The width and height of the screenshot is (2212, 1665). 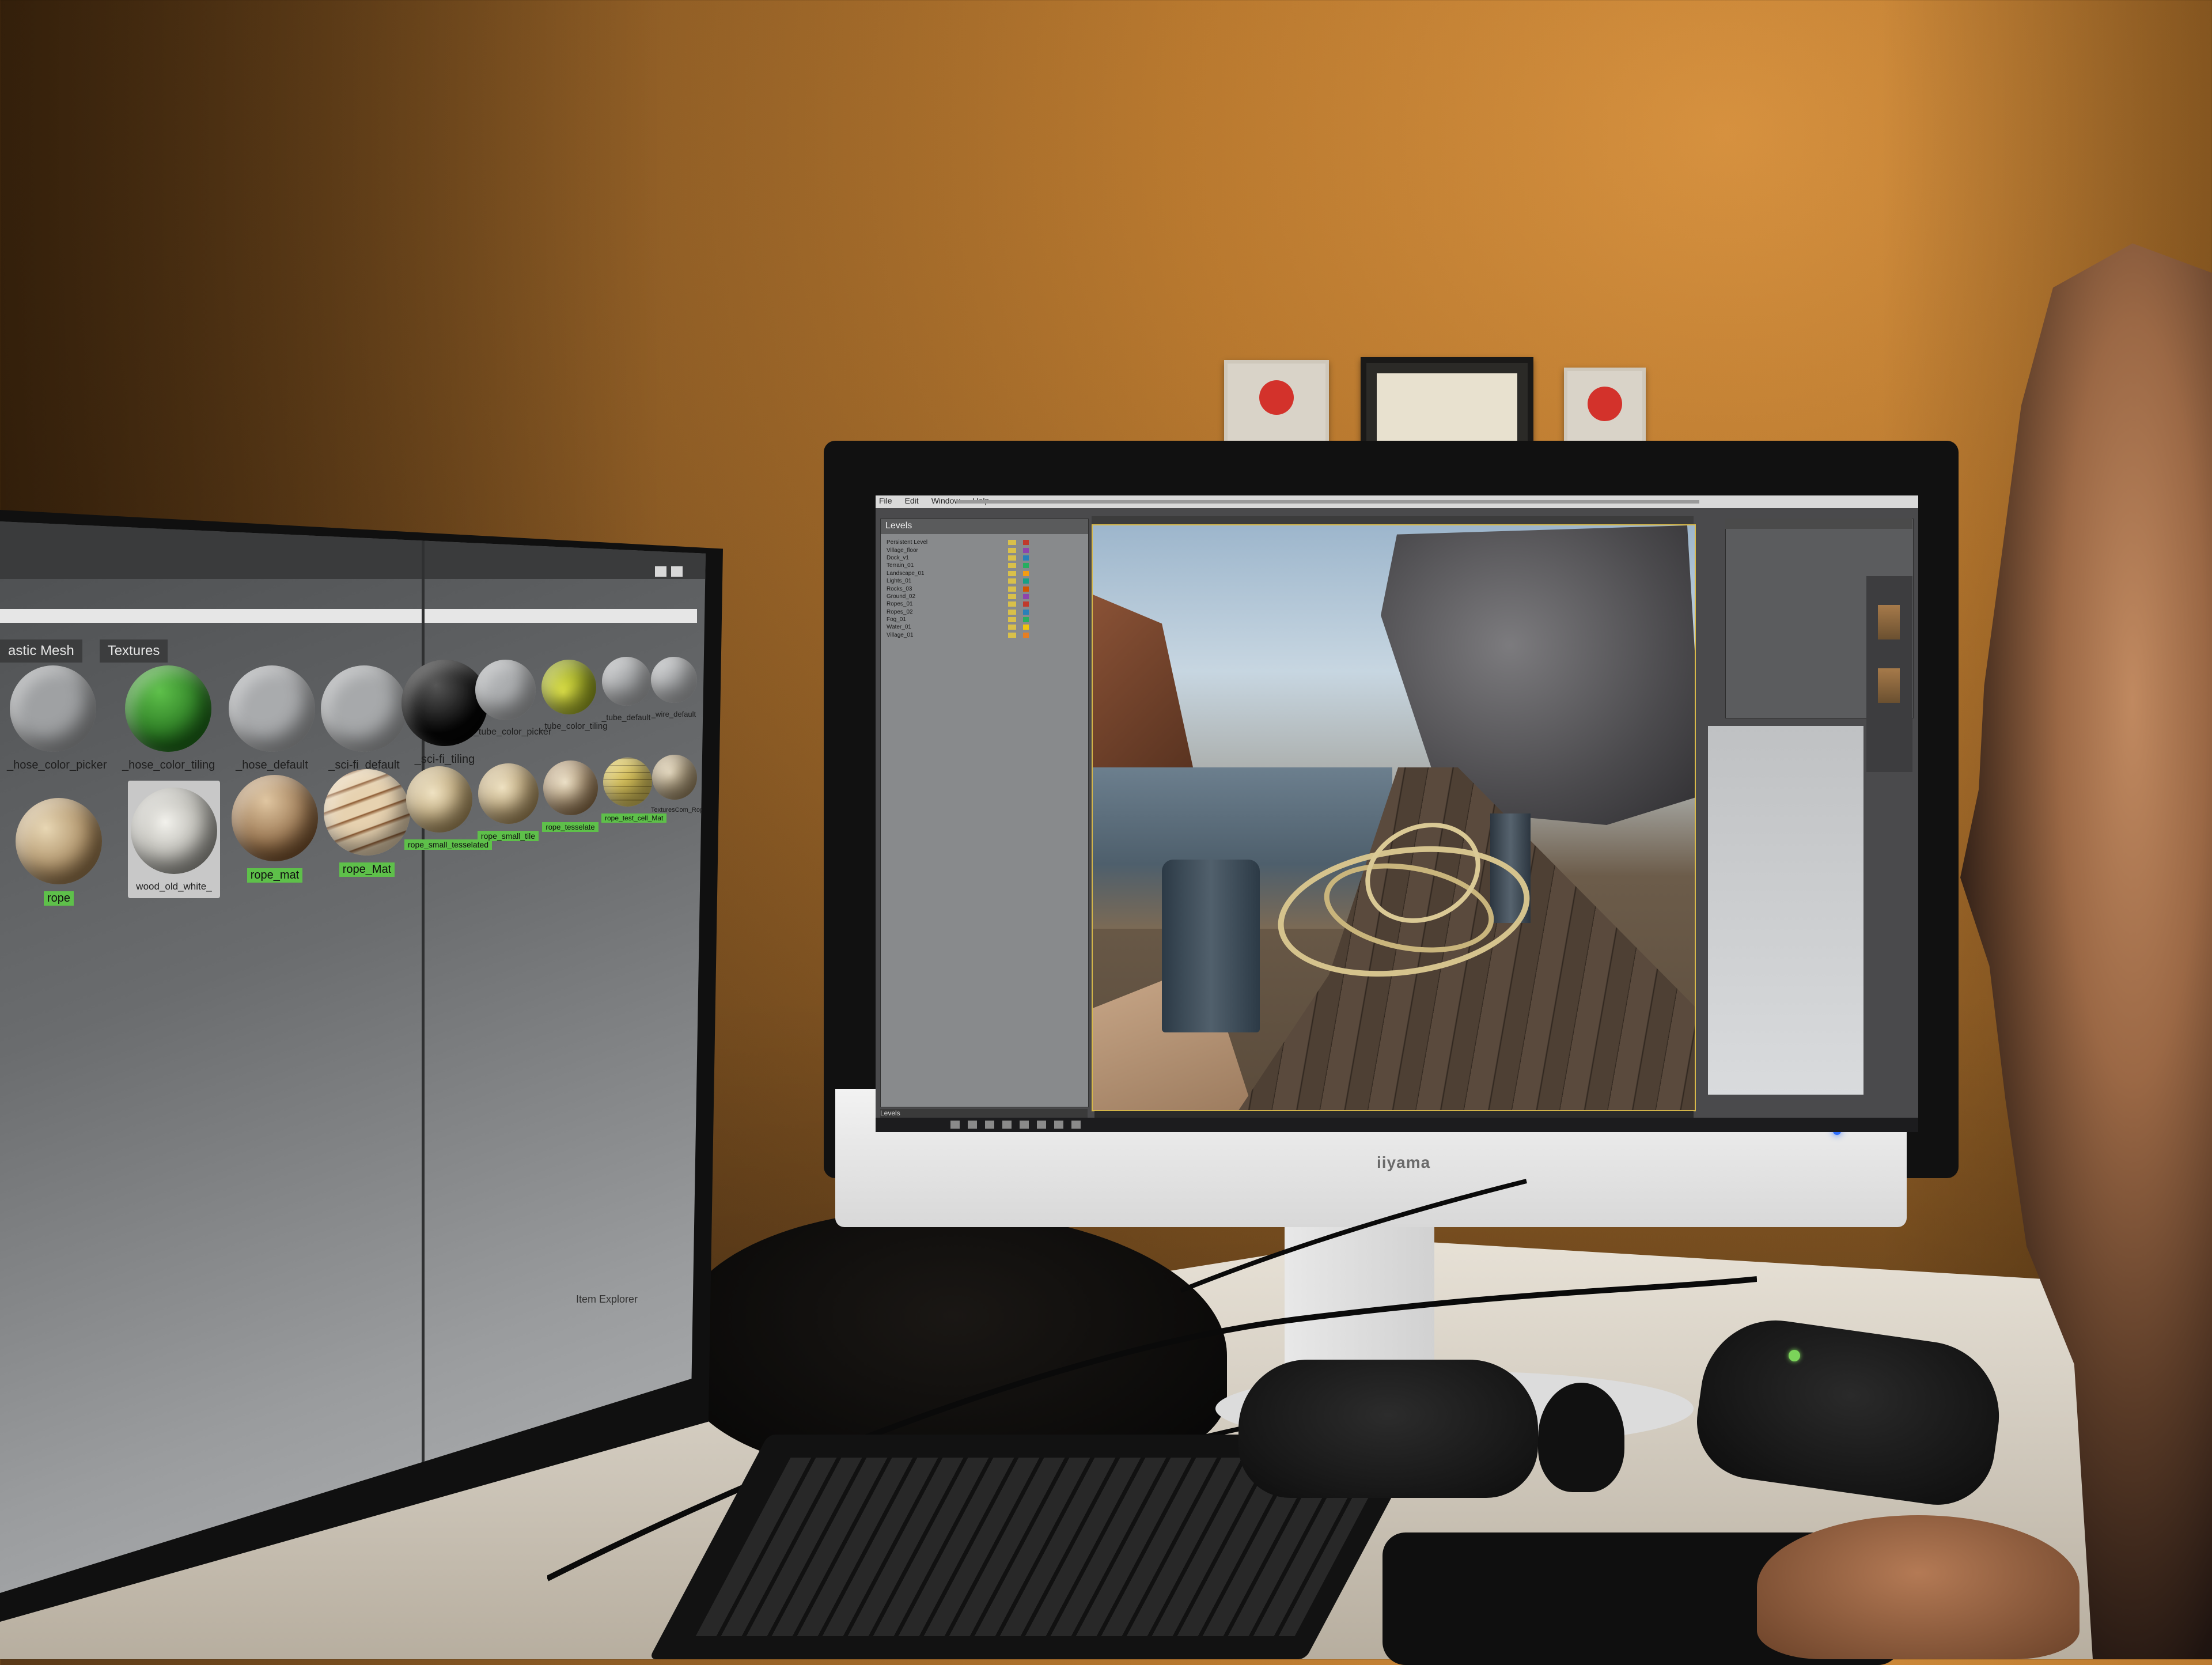 I want to click on menu-window: Window, so click(x=945, y=500).